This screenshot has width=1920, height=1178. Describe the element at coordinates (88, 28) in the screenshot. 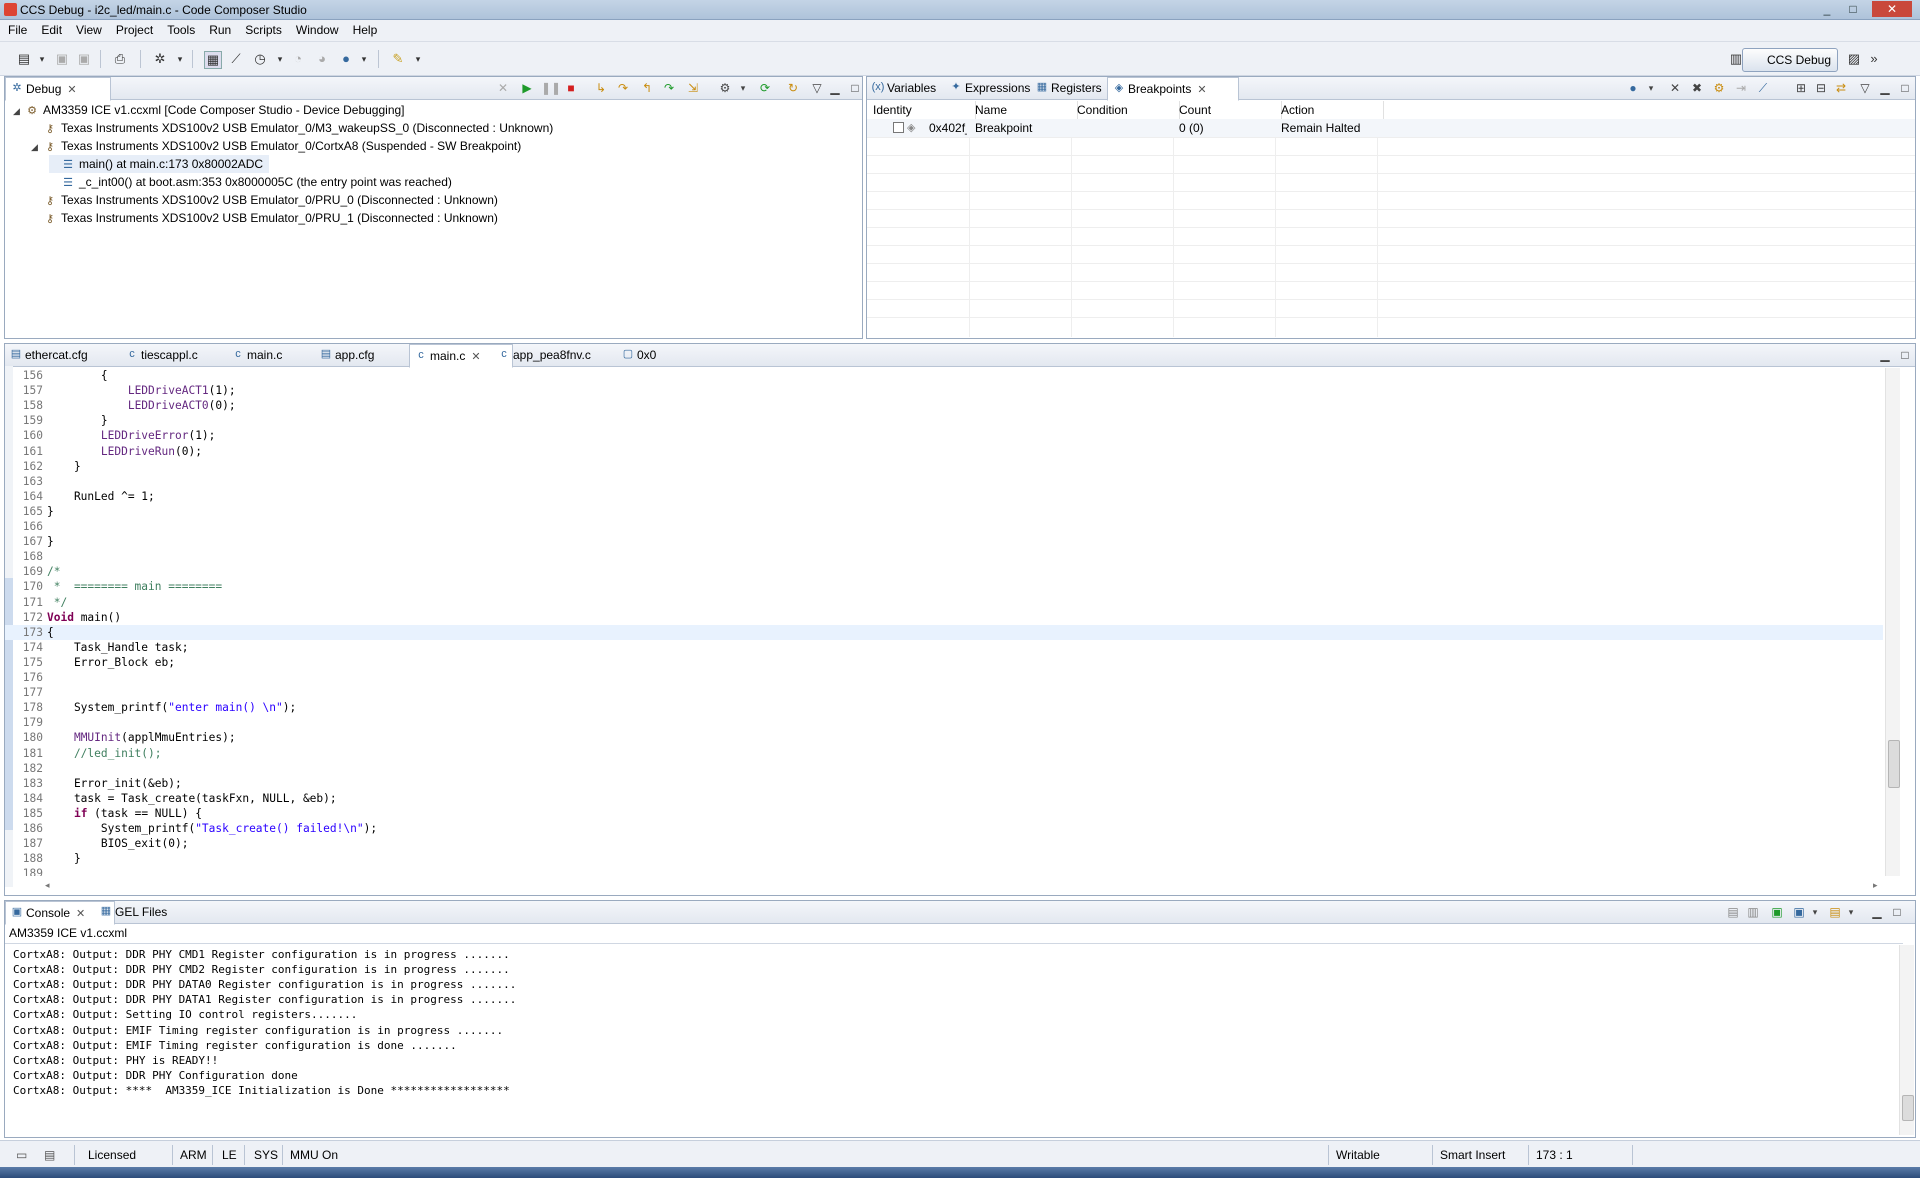

I see `menu-view: View` at that location.